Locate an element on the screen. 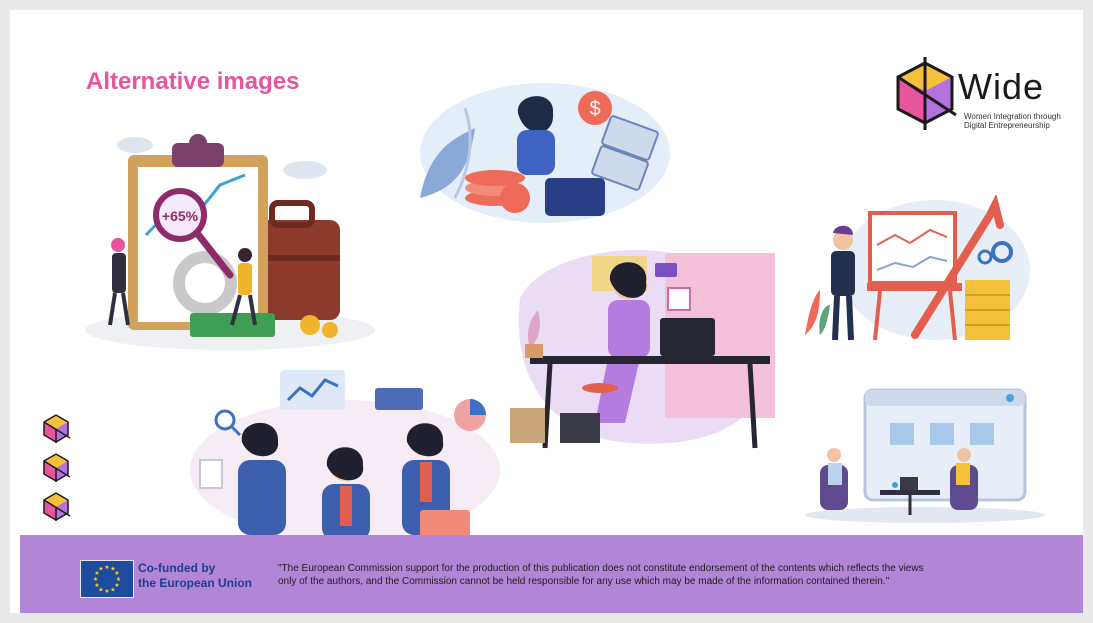 The height and width of the screenshot is (623, 1093). woman-finance-illustration: $ is located at coordinates (540, 148).